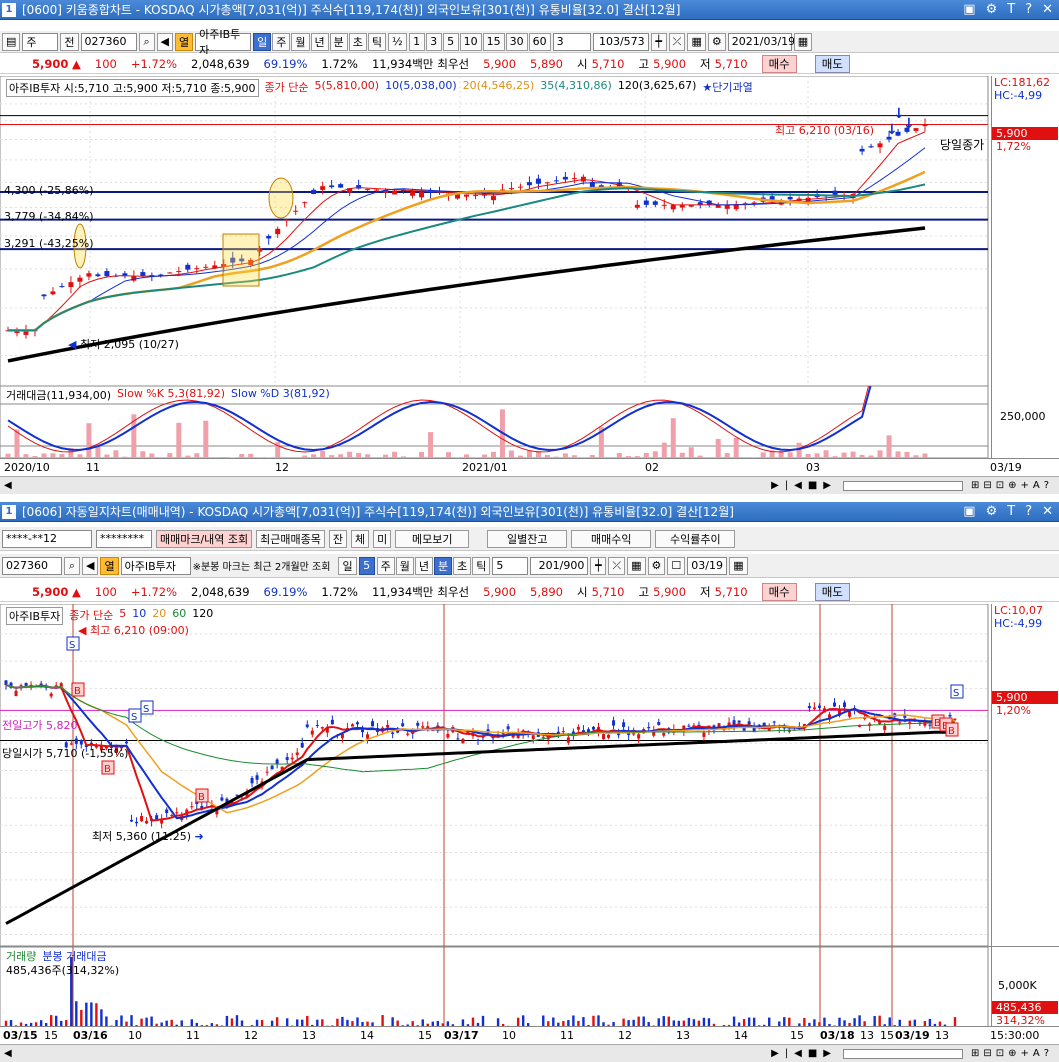 The image size is (1059, 1062). I want to click on period-button-6: 틱, so click(376, 41).